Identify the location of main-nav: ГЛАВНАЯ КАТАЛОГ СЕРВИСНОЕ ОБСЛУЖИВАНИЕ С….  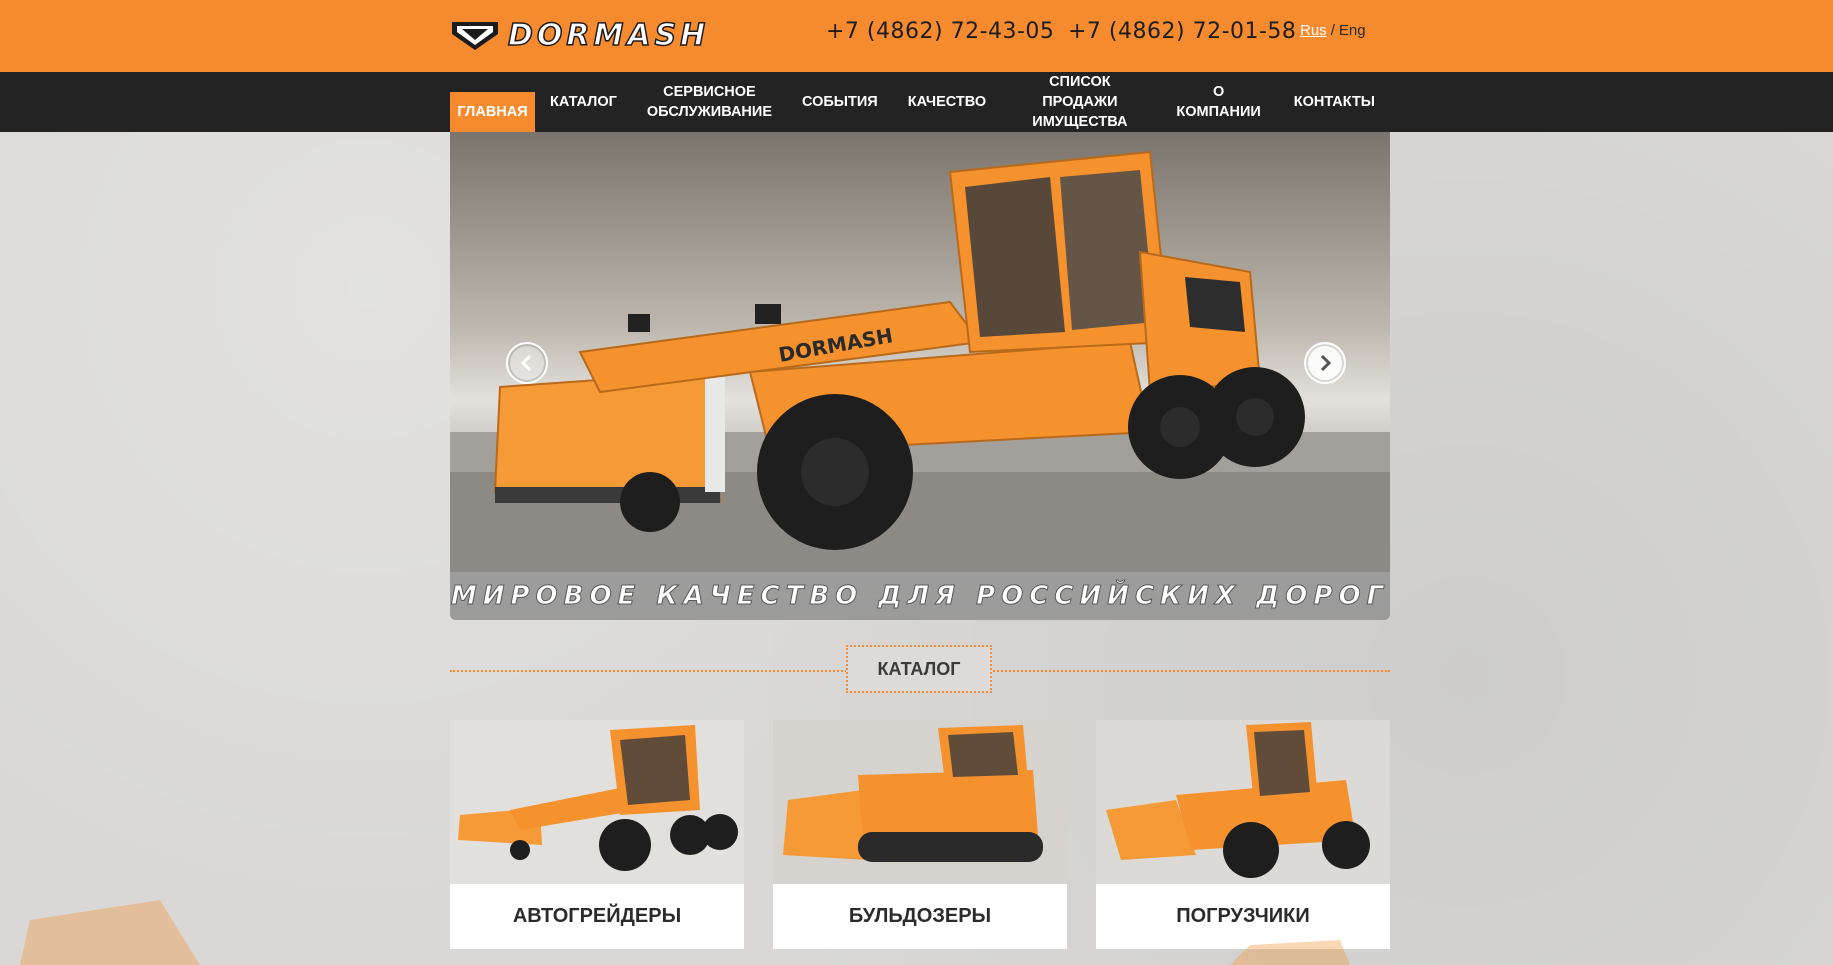
(920, 113).